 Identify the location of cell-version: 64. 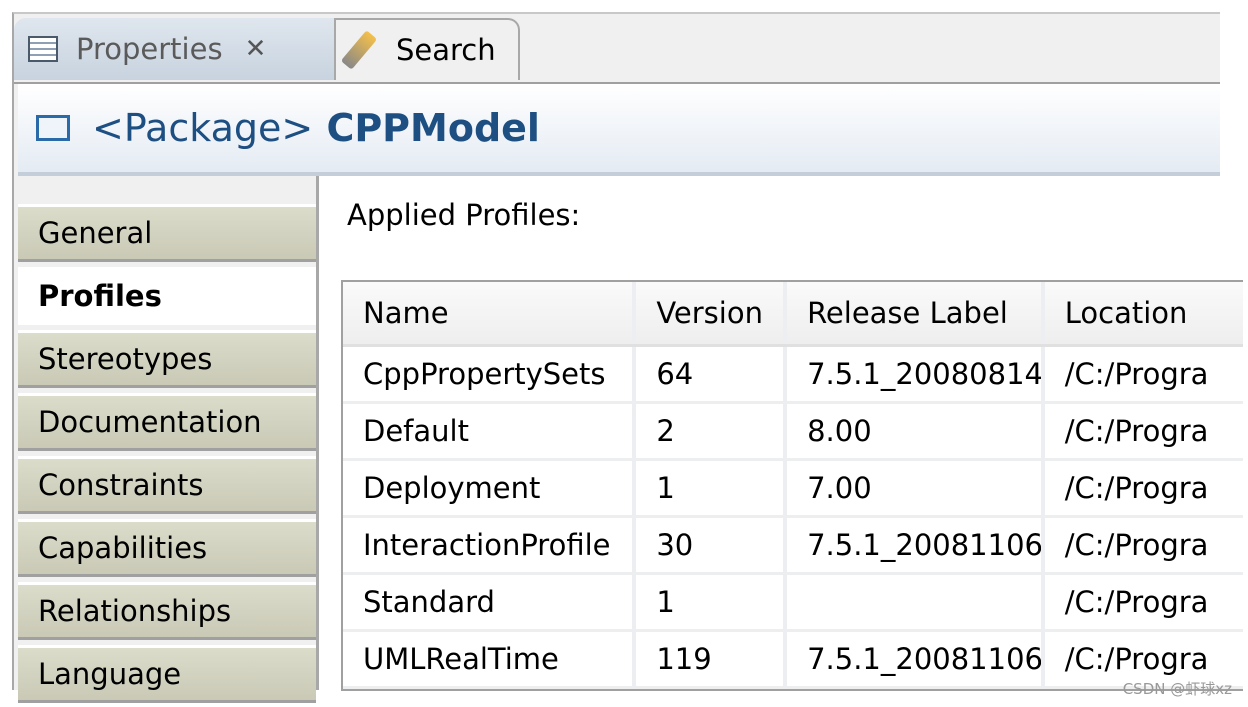
(712, 374).